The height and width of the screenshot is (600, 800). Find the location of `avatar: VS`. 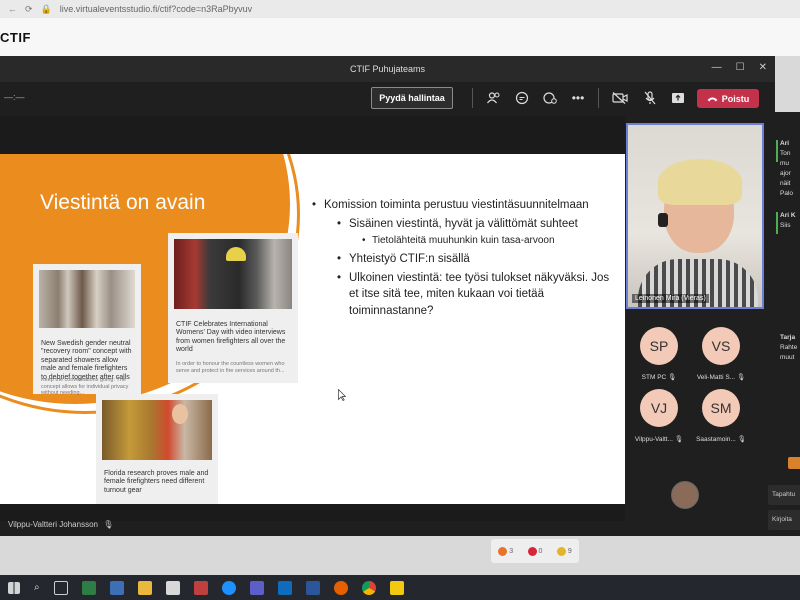

avatar: VS is located at coordinates (721, 346).